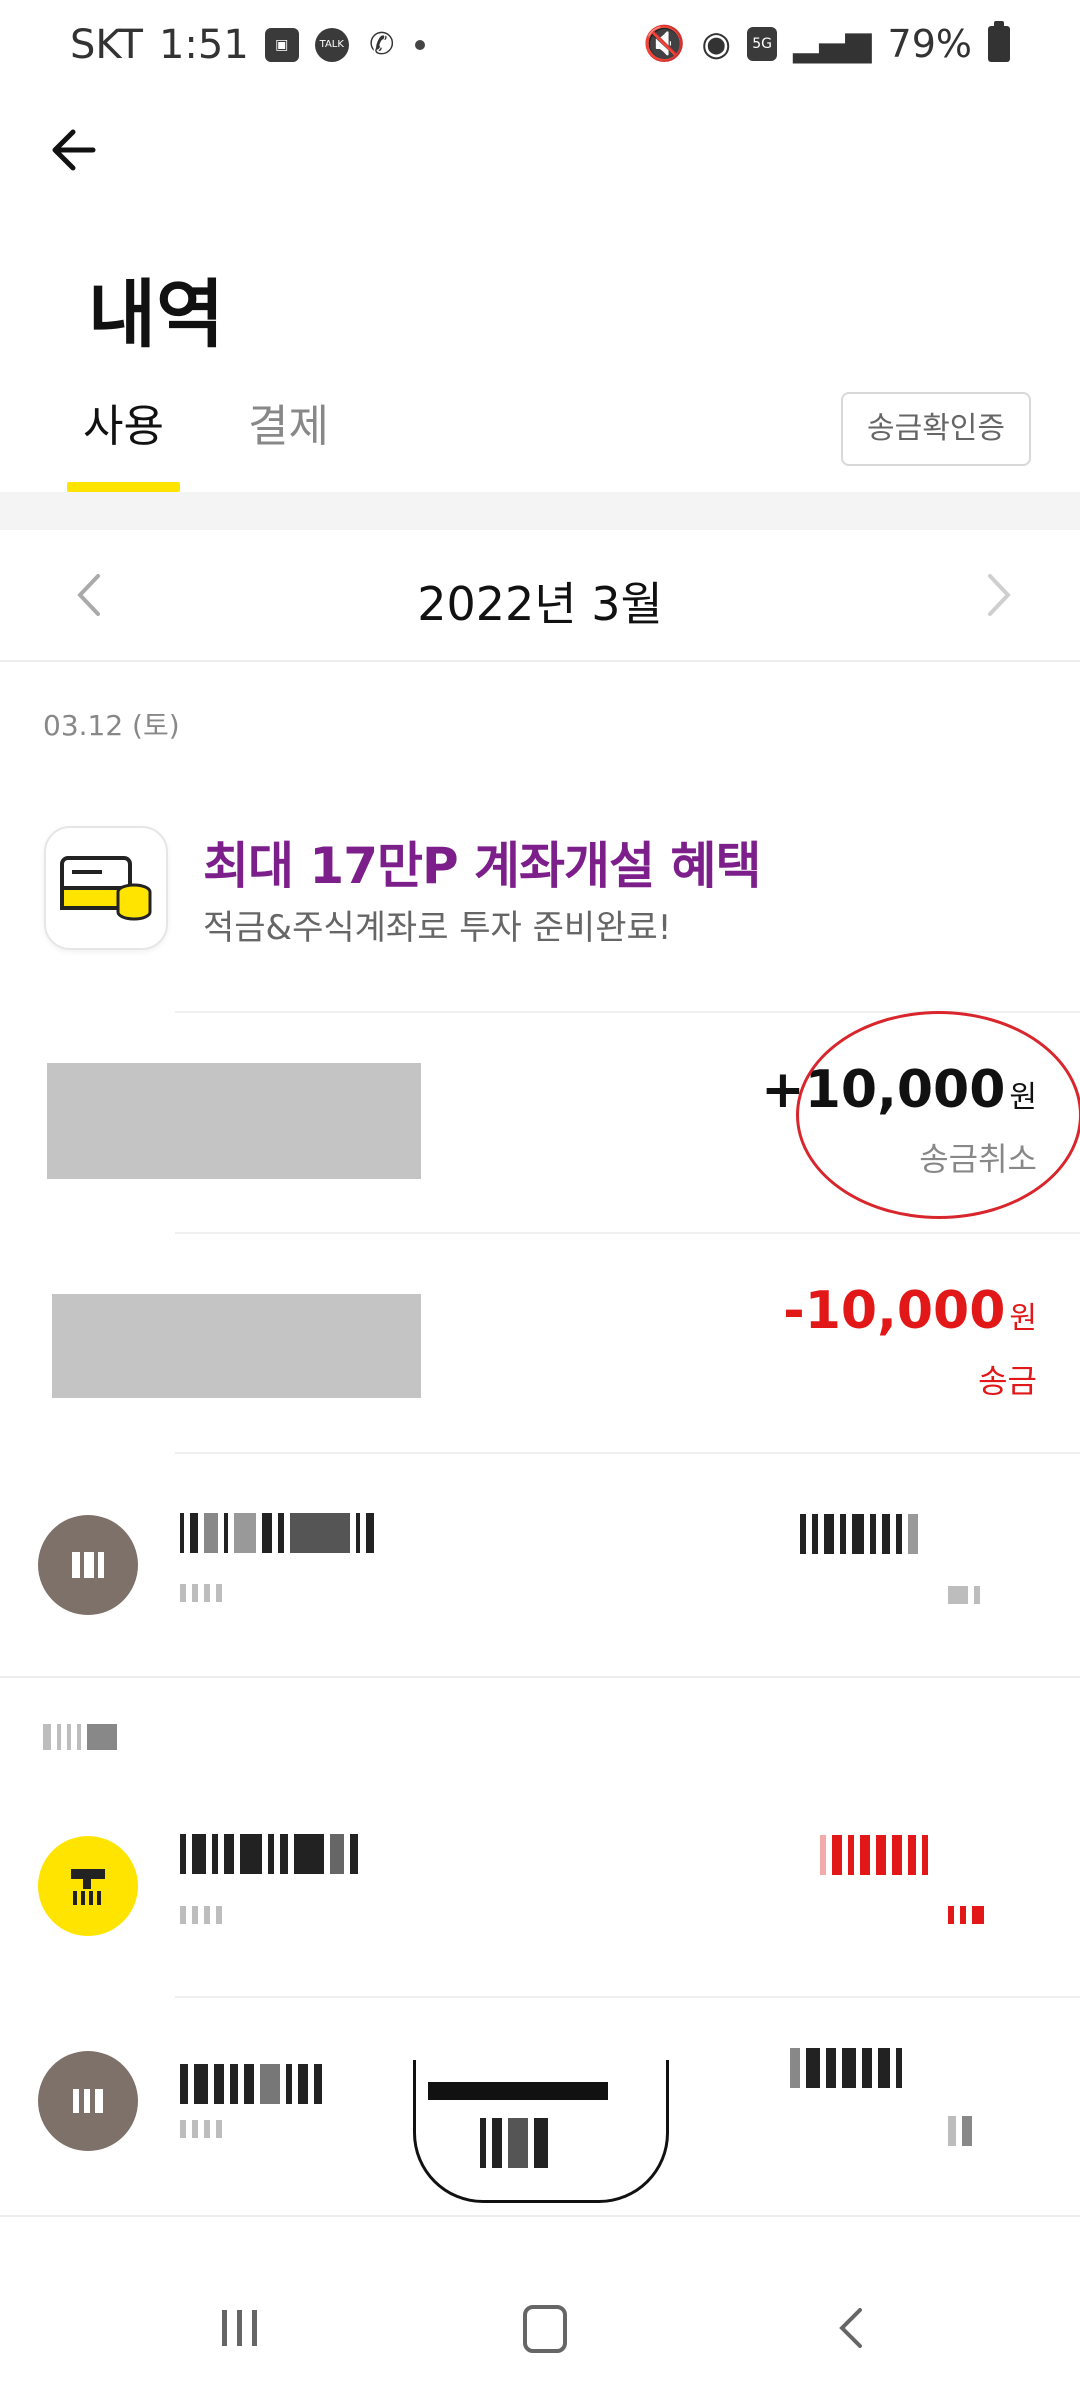  Describe the element at coordinates (535, 2143) in the screenshot. I see `pixelated-pill-label` at that location.